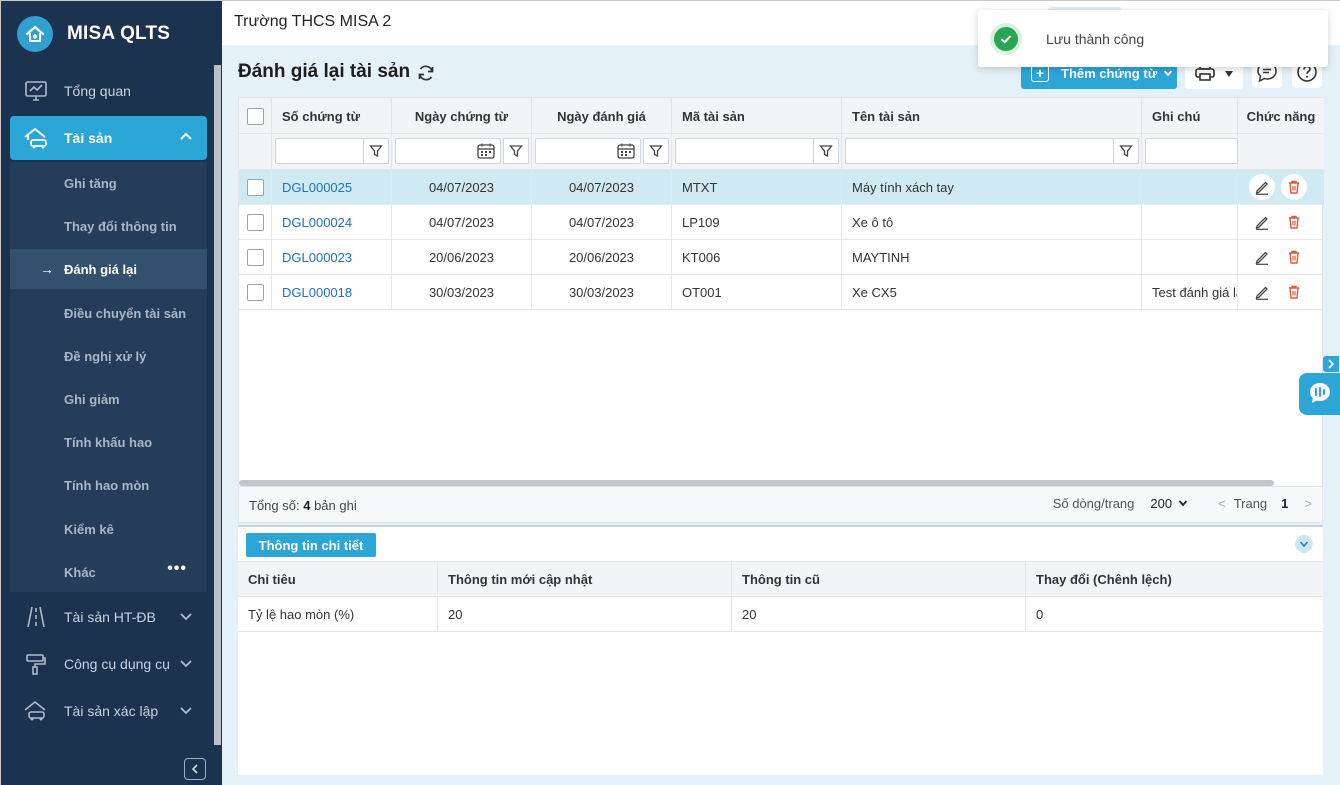 Image resolution: width=1340 pixels, height=785 pixels. Describe the element at coordinates (602, 116) in the screenshot. I see `column-header: Ngày đánh giá` at that location.